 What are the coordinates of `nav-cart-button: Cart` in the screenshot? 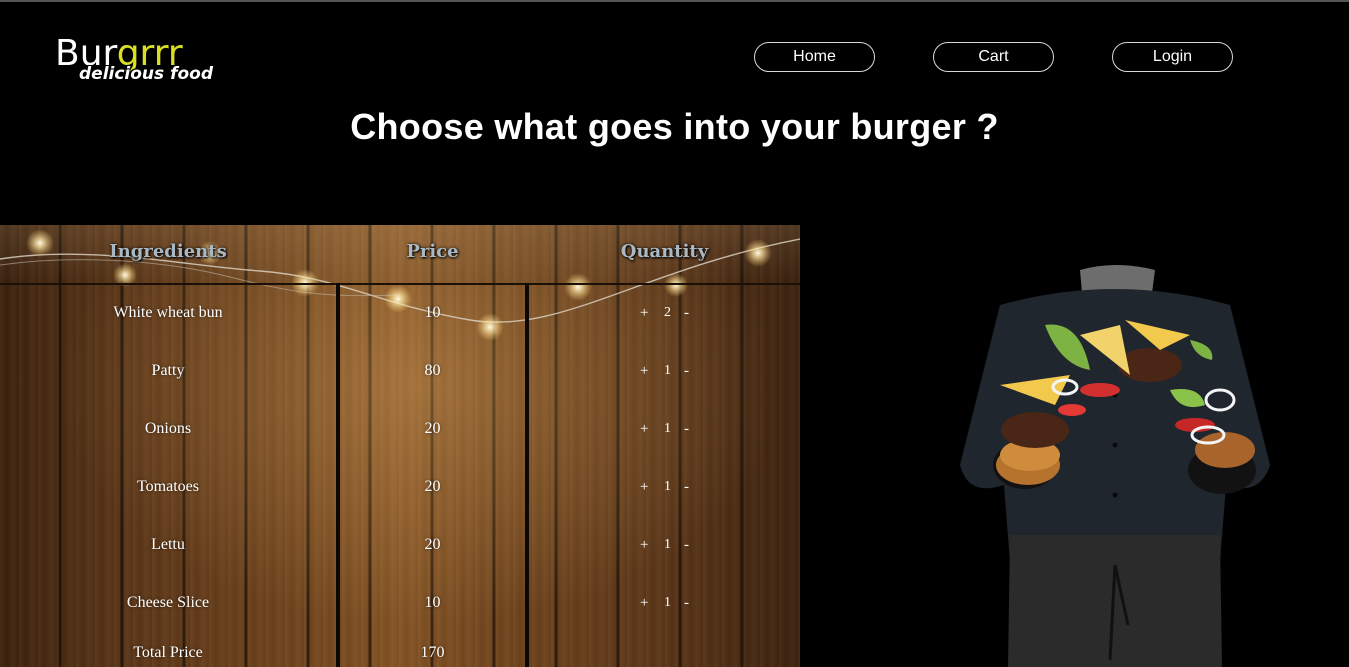 It's located at (993, 57).